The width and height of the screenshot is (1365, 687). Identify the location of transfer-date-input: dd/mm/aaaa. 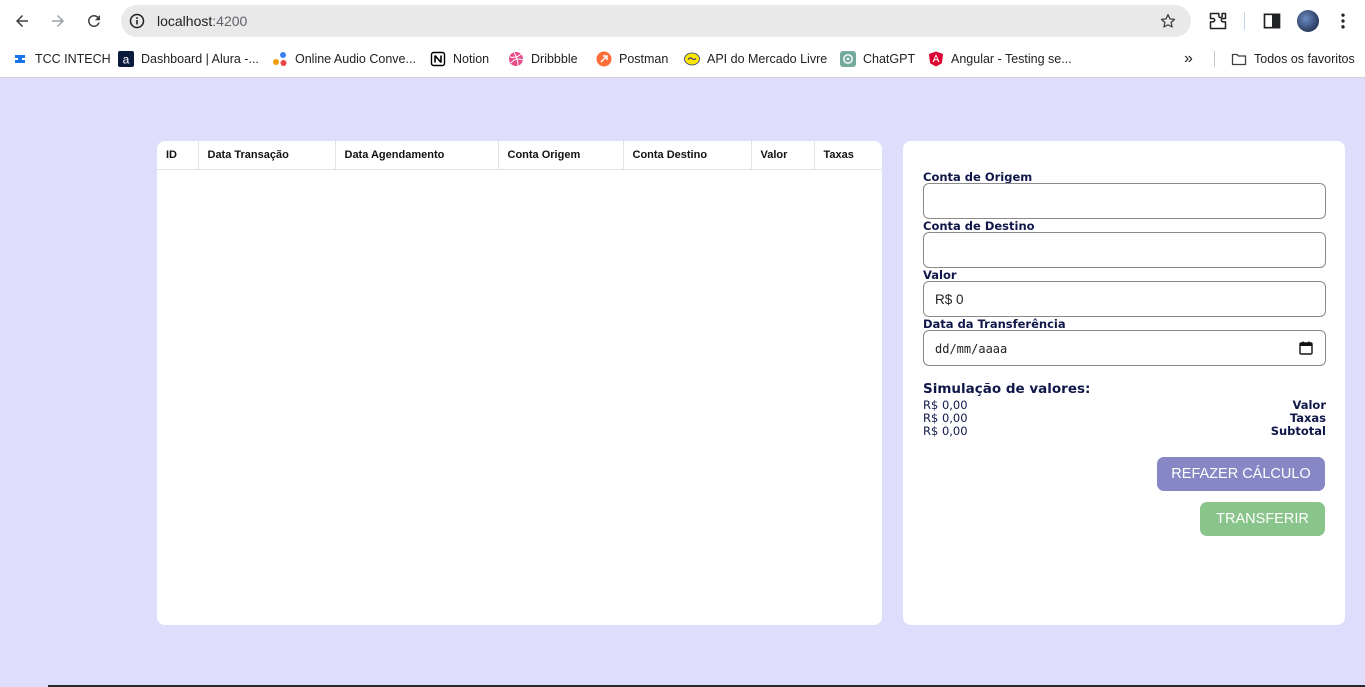
(1124, 348).